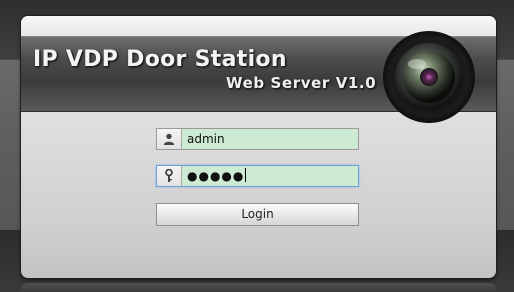  I want to click on username-input: admin, so click(270, 139).